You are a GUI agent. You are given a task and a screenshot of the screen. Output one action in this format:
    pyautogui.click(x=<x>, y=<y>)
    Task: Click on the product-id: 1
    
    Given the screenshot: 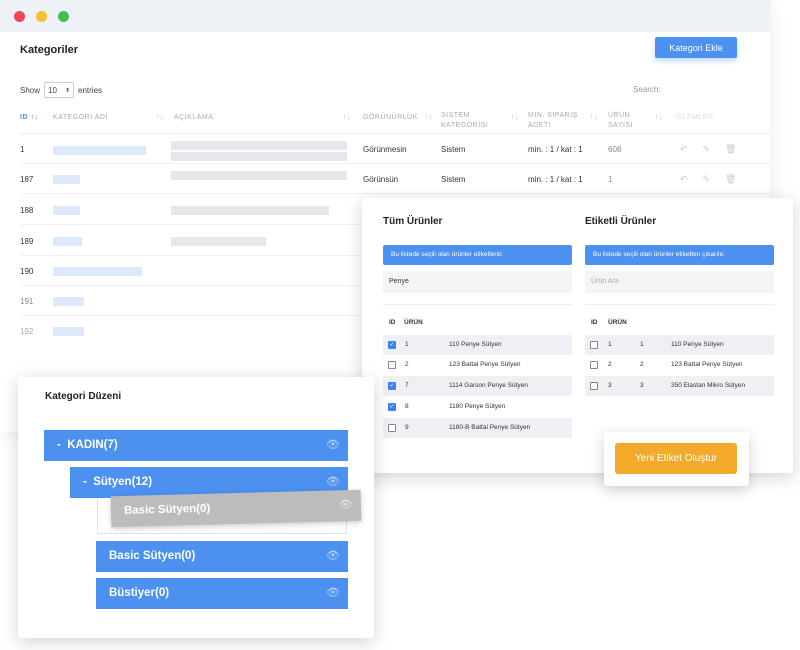 What is the action you would take?
    pyautogui.click(x=642, y=344)
    